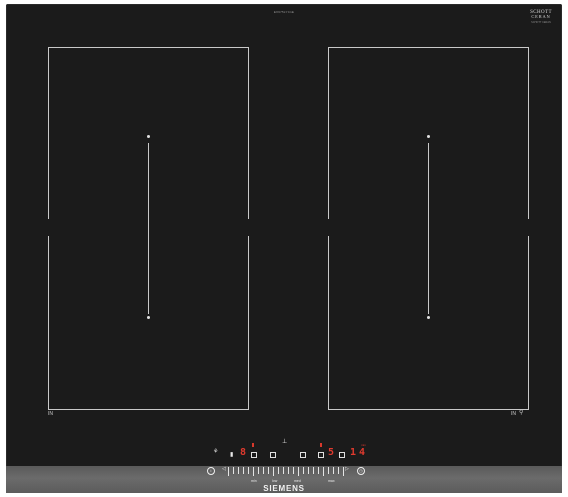  What do you see at coordinates (284, 12) in the screenshot?
I see `model-number: EX675LYC1E` at bounding box center [284, 12].